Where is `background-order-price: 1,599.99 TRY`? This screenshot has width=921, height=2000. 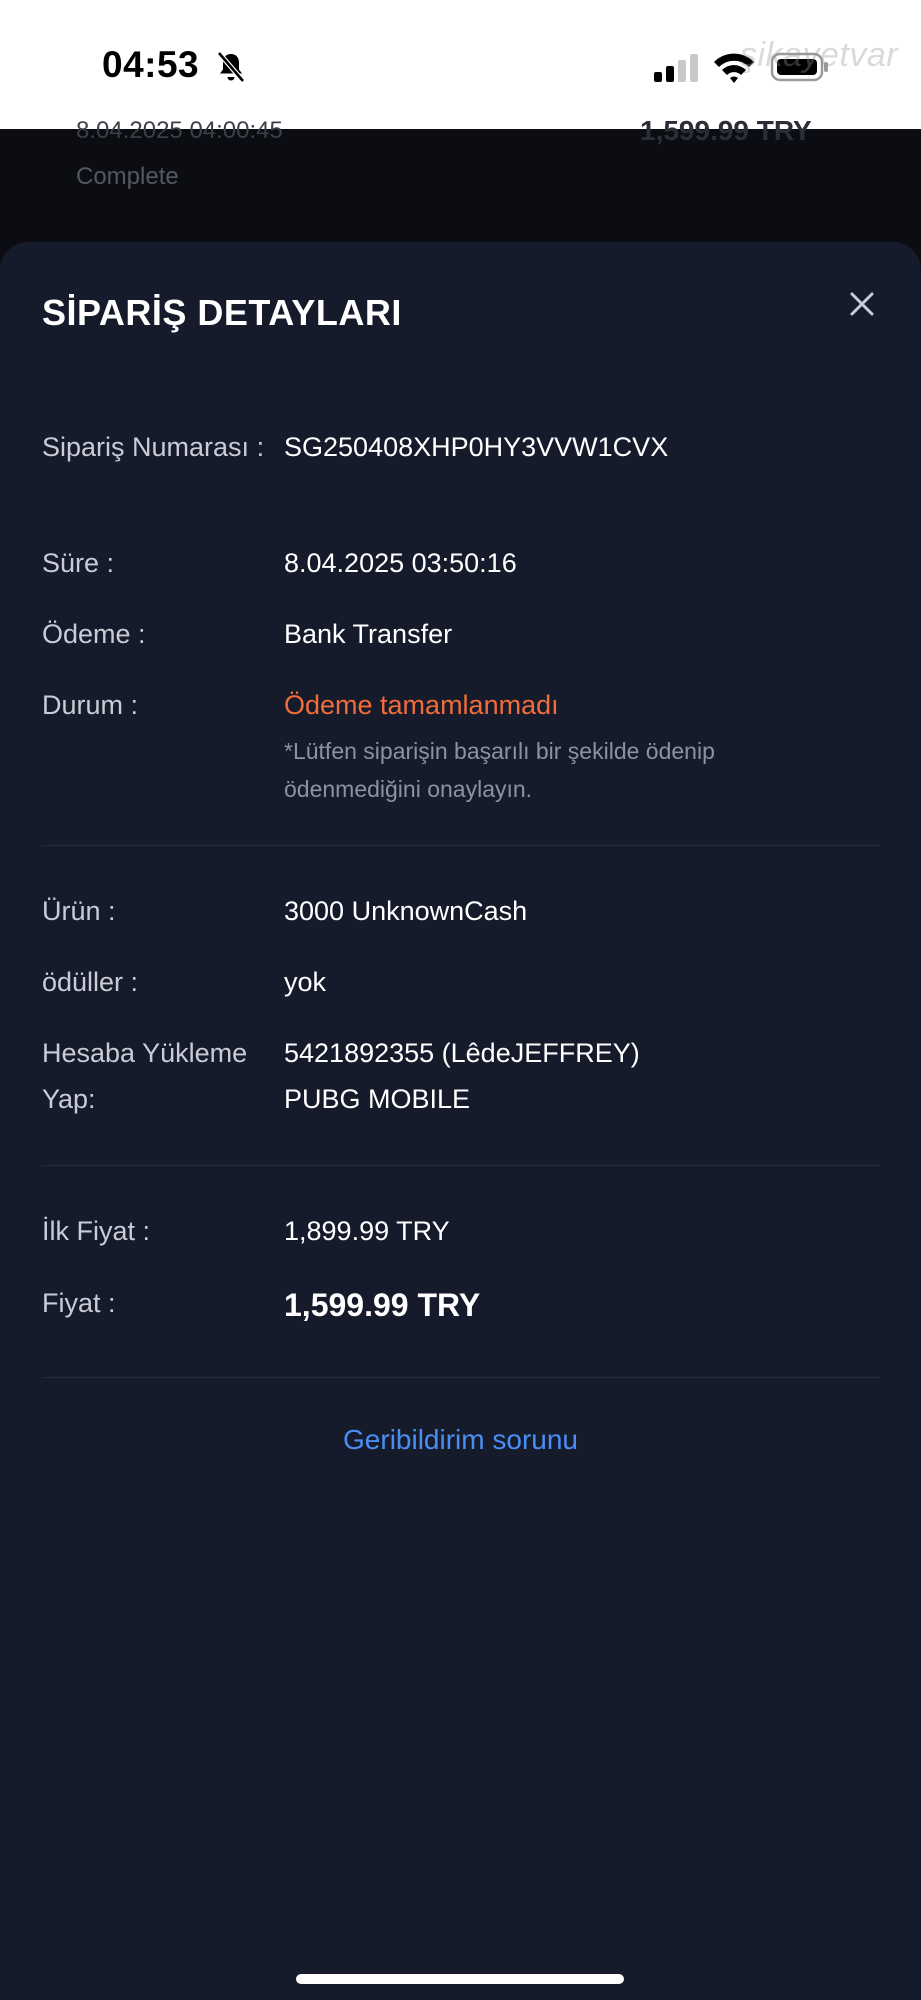 background-order-price: 1,599.99 TRY is located at coordinates (726, 130).